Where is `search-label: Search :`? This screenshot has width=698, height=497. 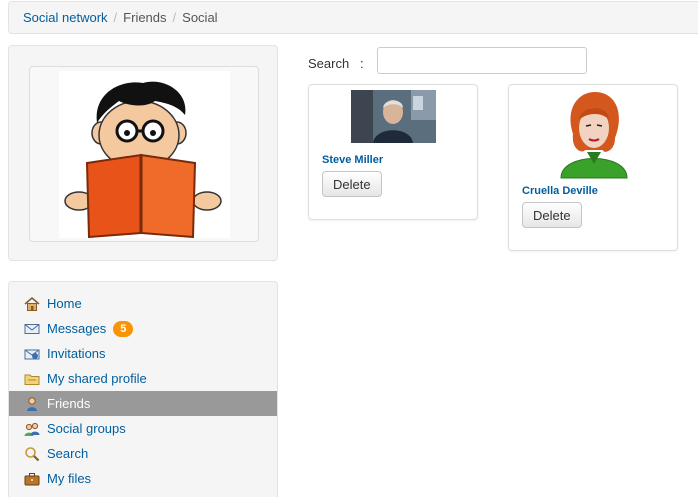
search-label: Search : is located at coordinates (336, 63).